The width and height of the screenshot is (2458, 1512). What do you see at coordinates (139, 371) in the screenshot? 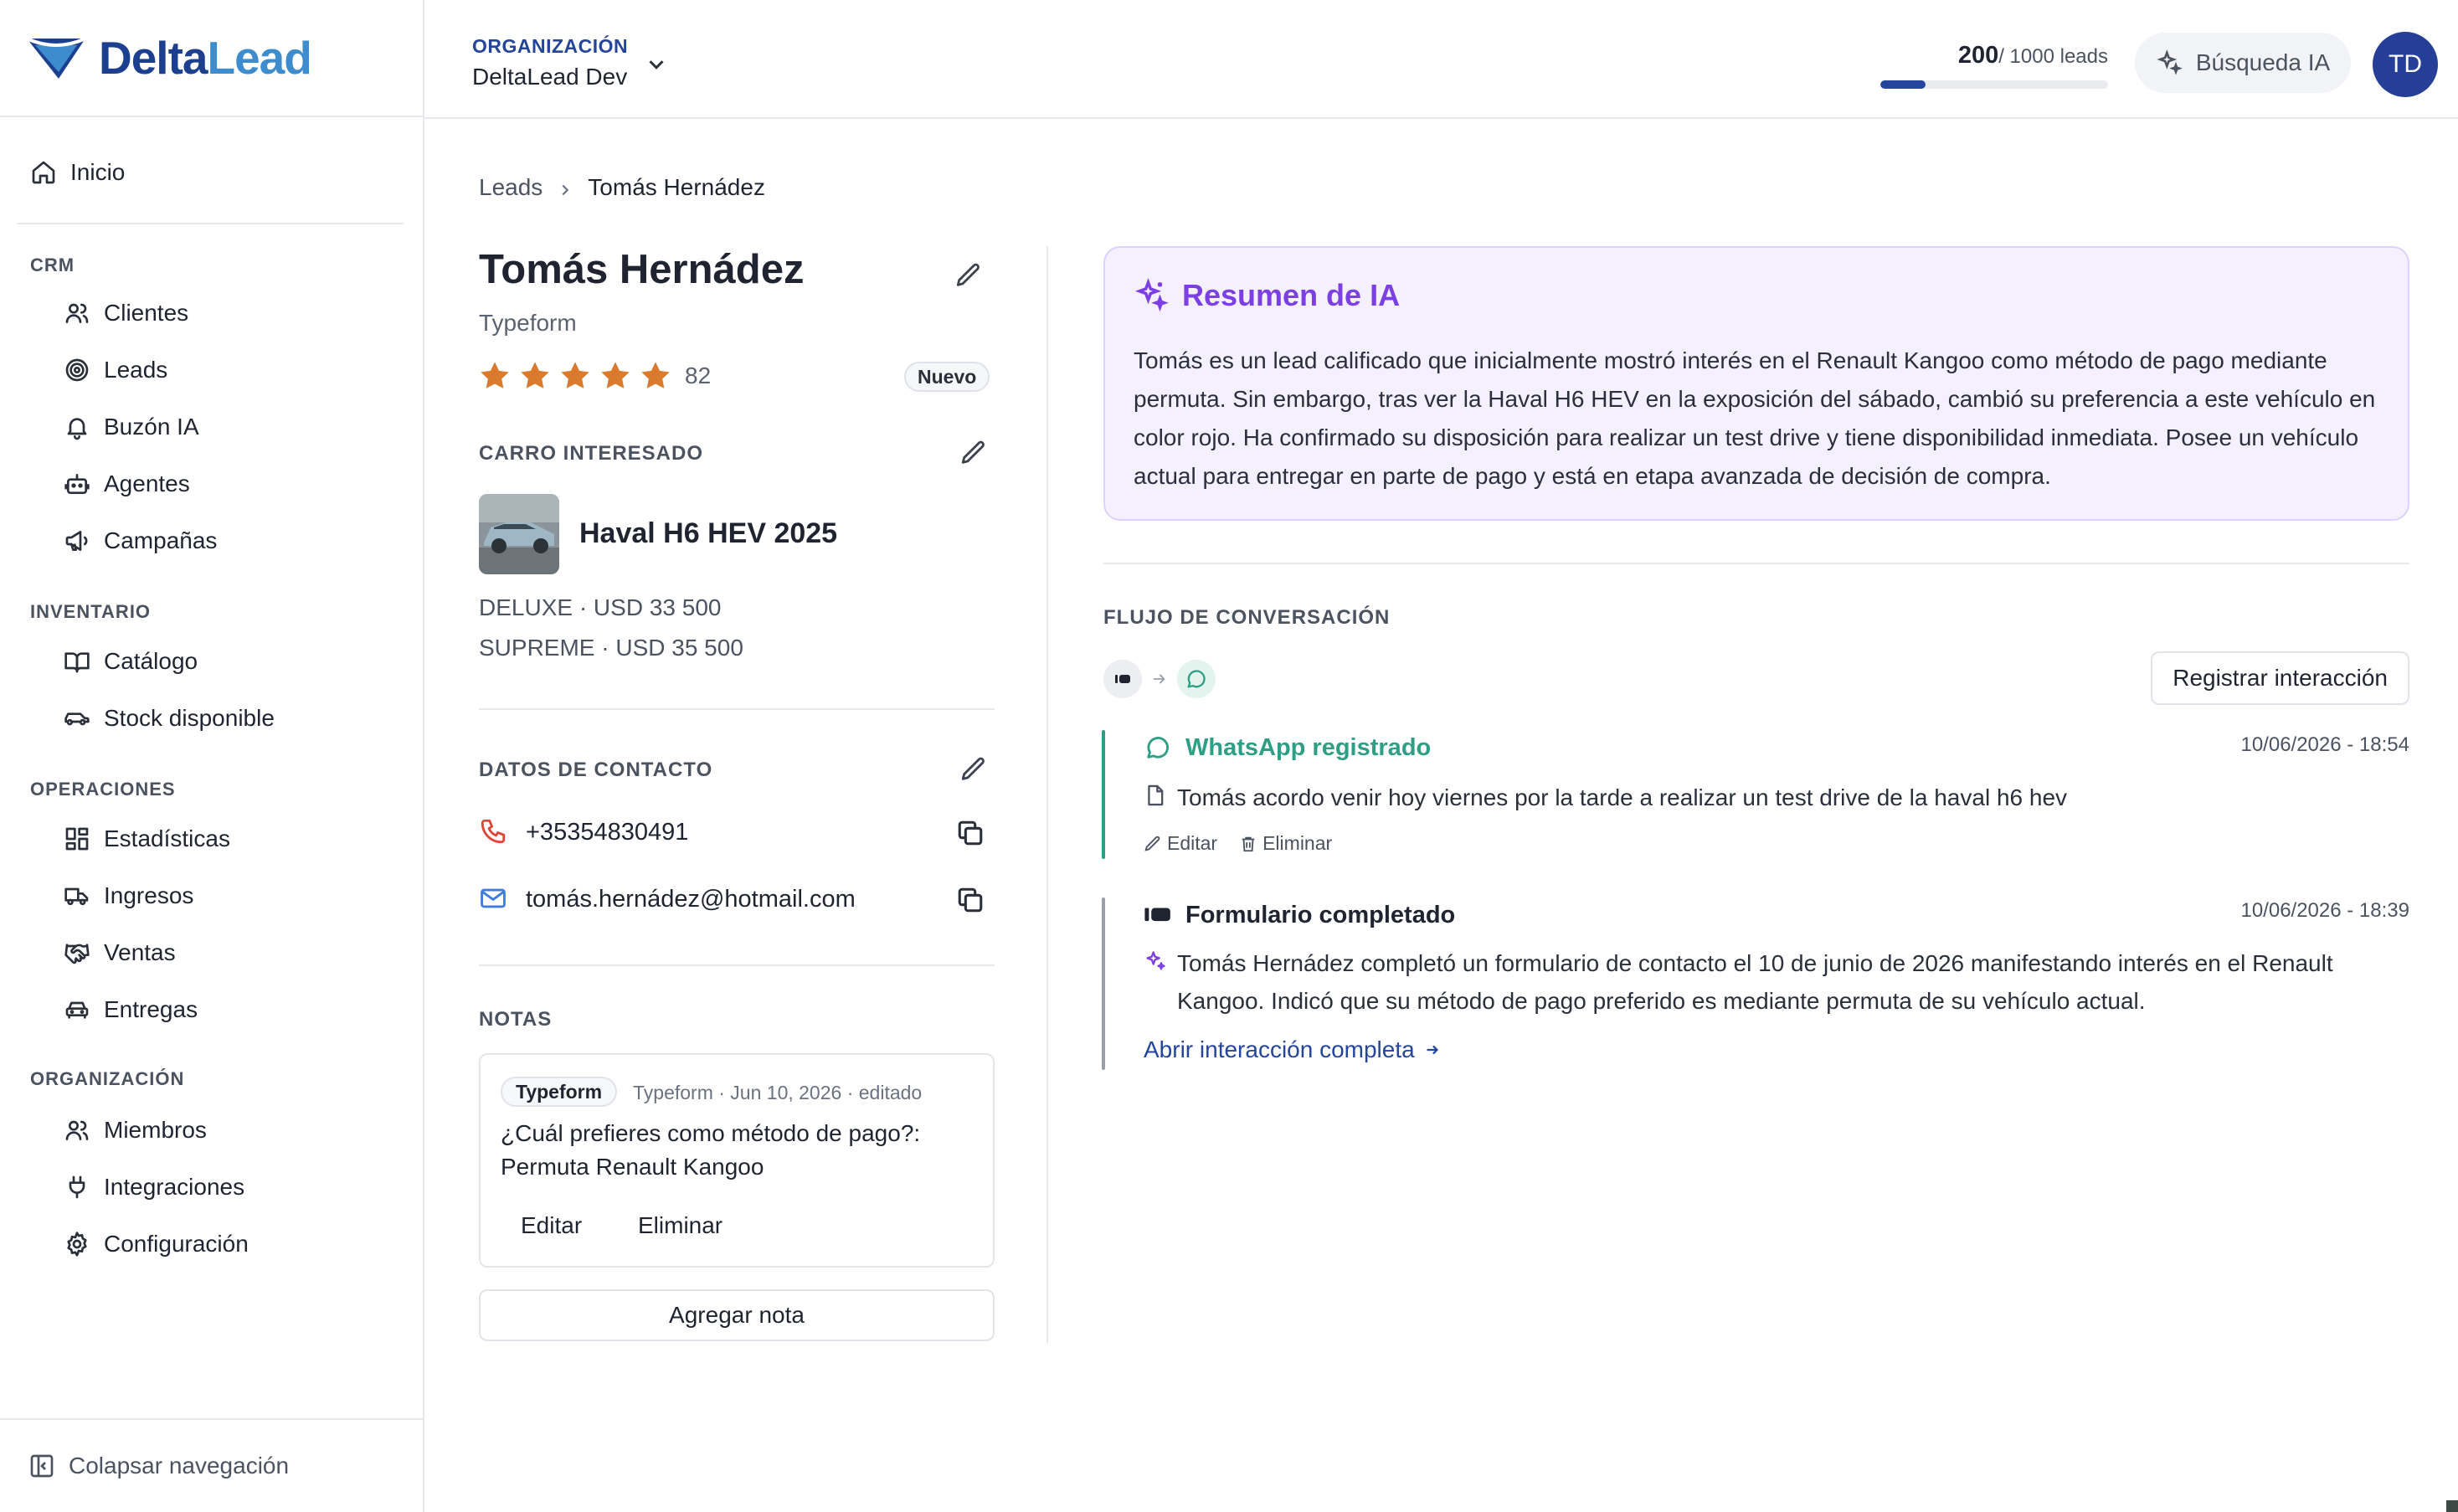
I see `sidebar-item-leads: Leads` at bounding box center [139, 371].